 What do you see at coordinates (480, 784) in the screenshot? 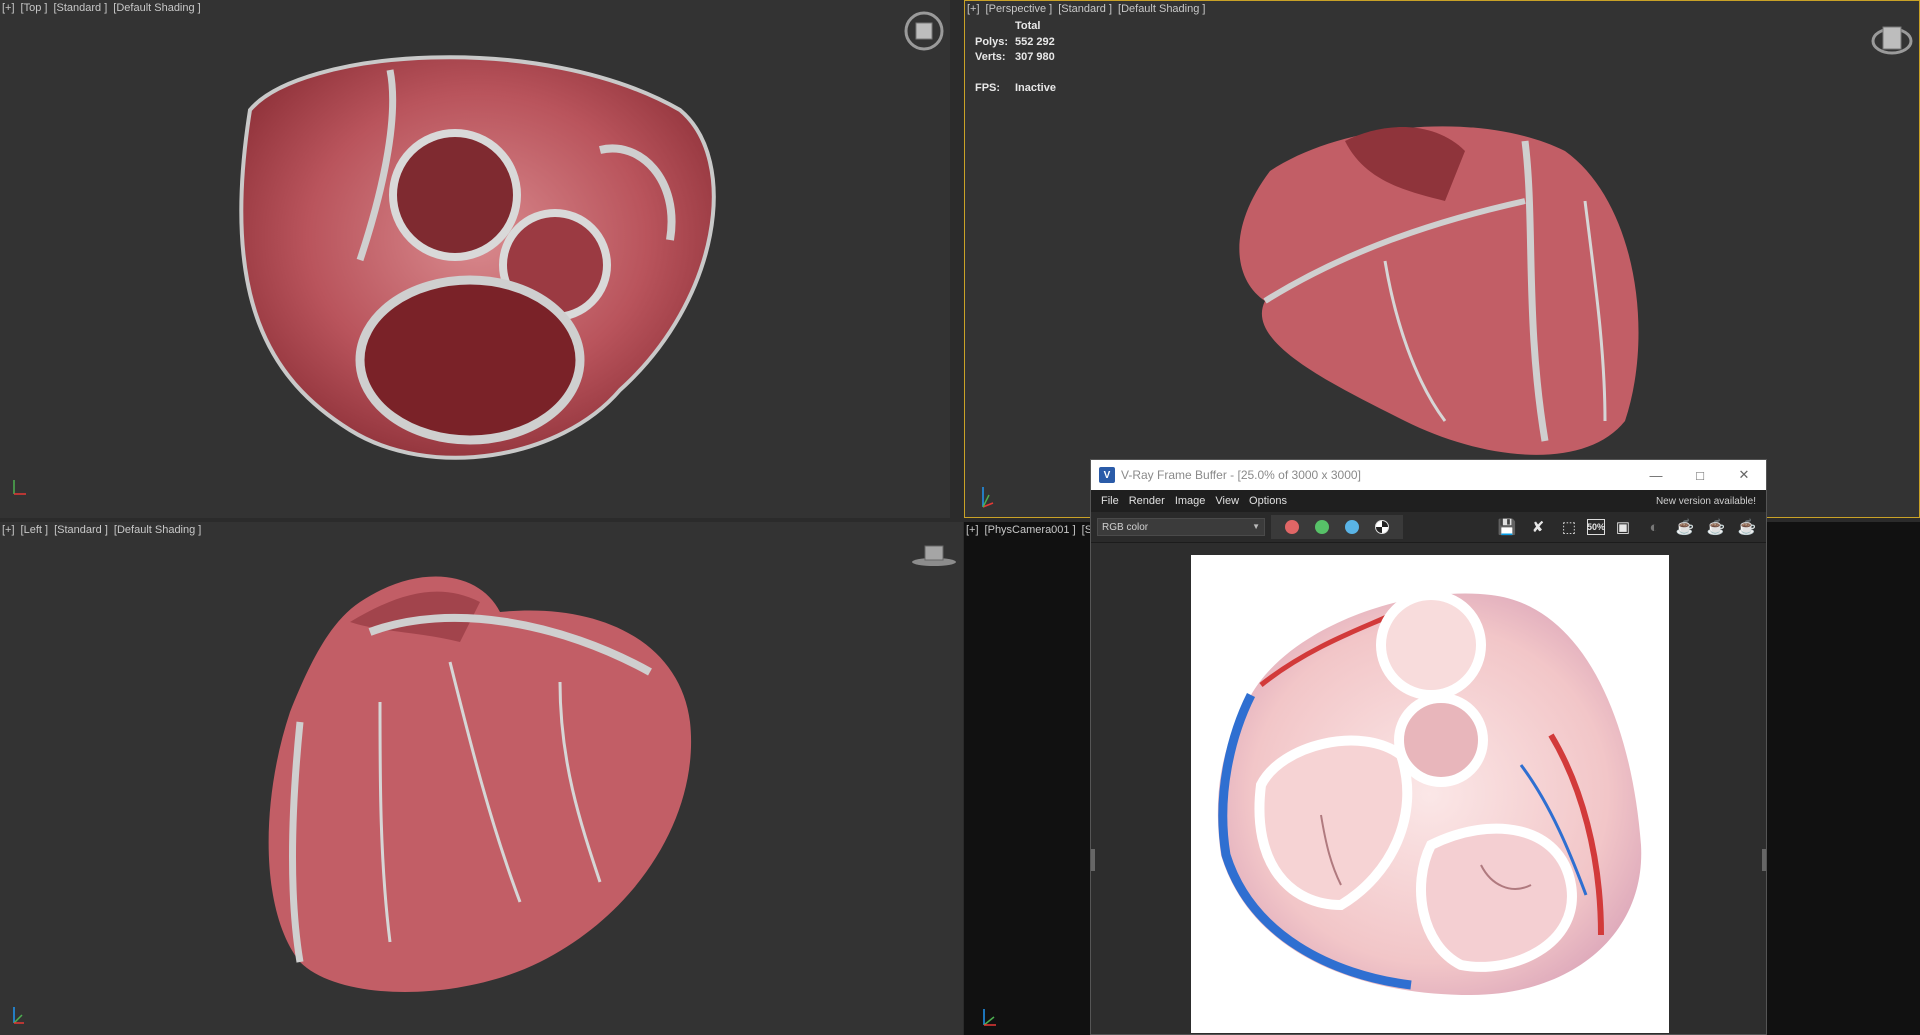
I see `heart-model-left` at bounding box center [480, 784].